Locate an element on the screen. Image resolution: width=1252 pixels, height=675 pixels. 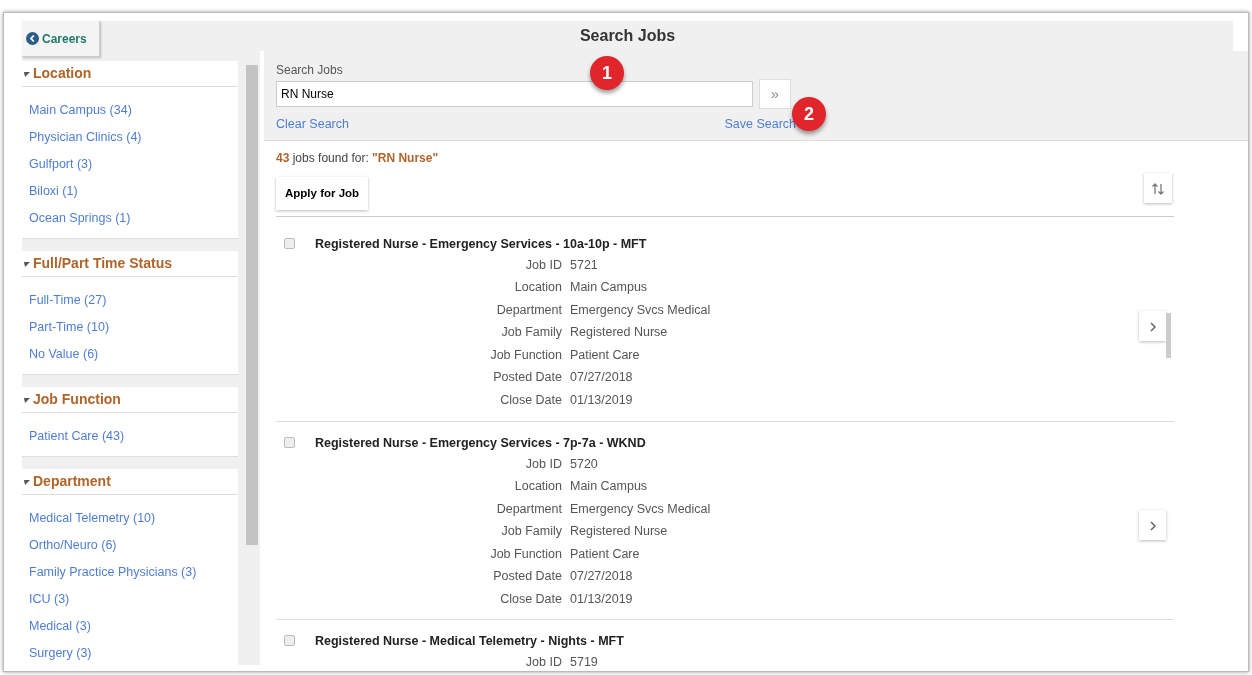
back-icon is located at coordinates (32, 38).